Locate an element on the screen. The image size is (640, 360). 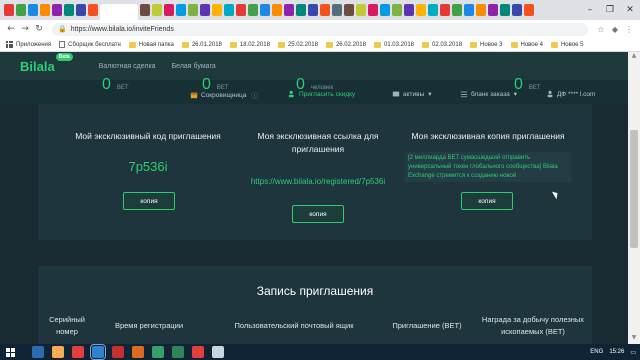
bookmark-item: 26.01.2018 is located at coordinates (201, 44).